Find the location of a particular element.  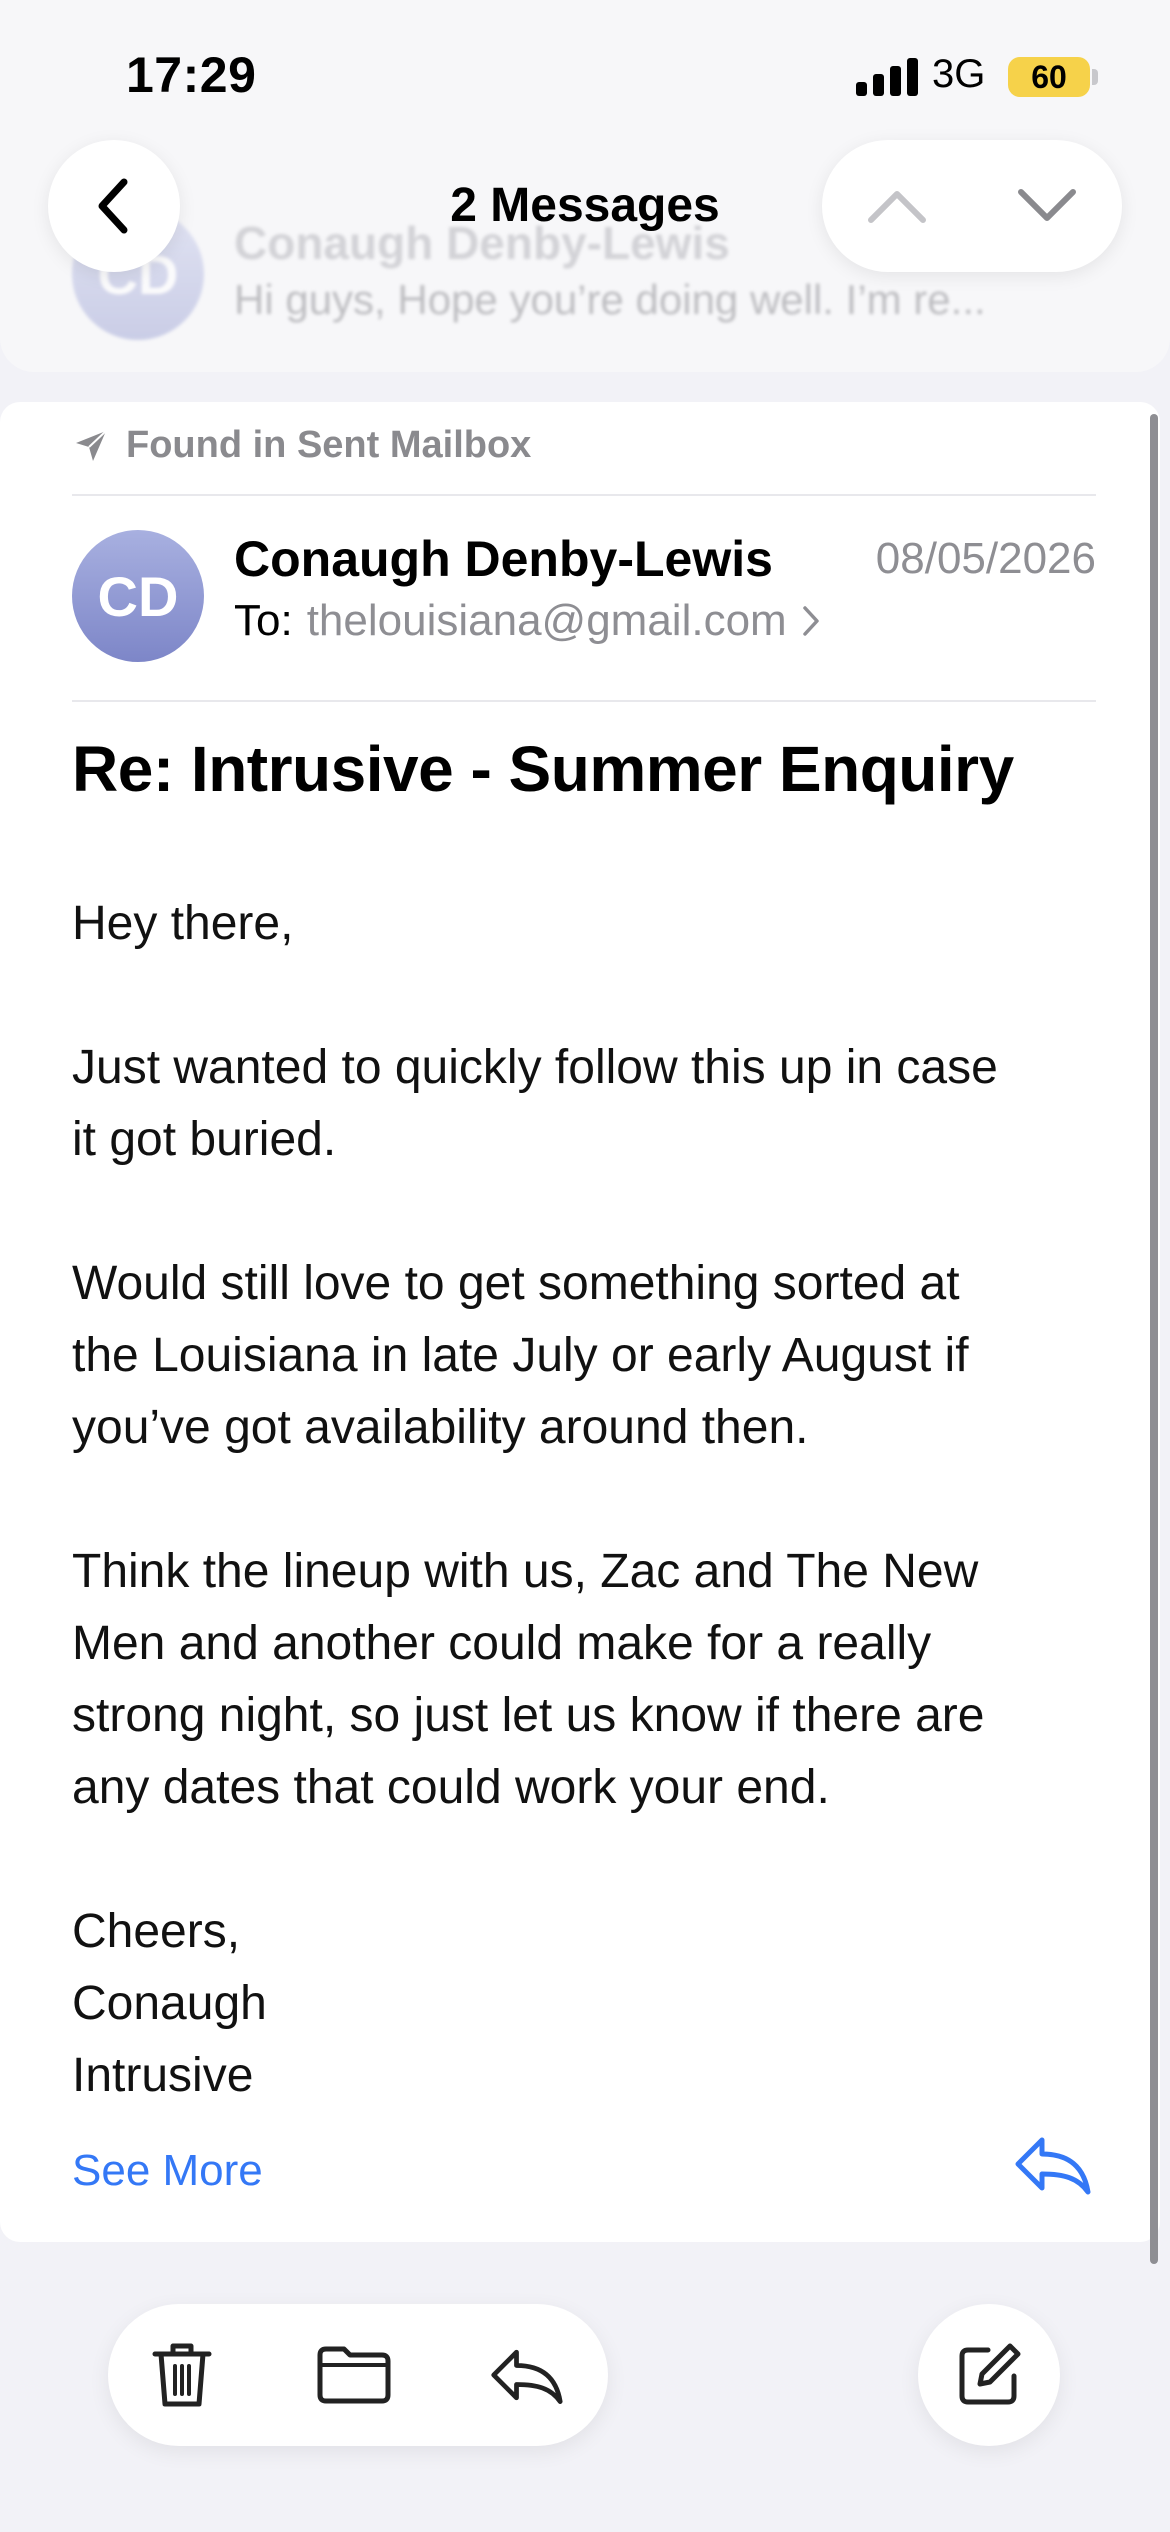

chevron-right-icon is located at coordinates (810, 621).